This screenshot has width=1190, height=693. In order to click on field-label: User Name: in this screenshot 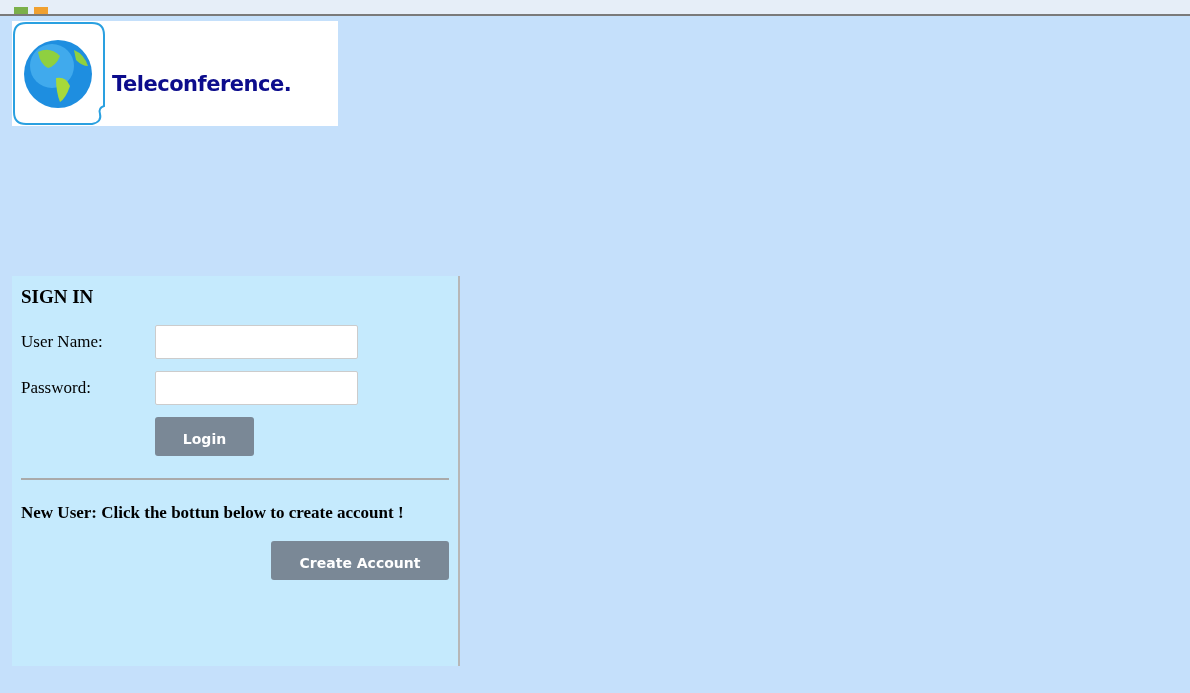, I will do `click(62, 342)`.